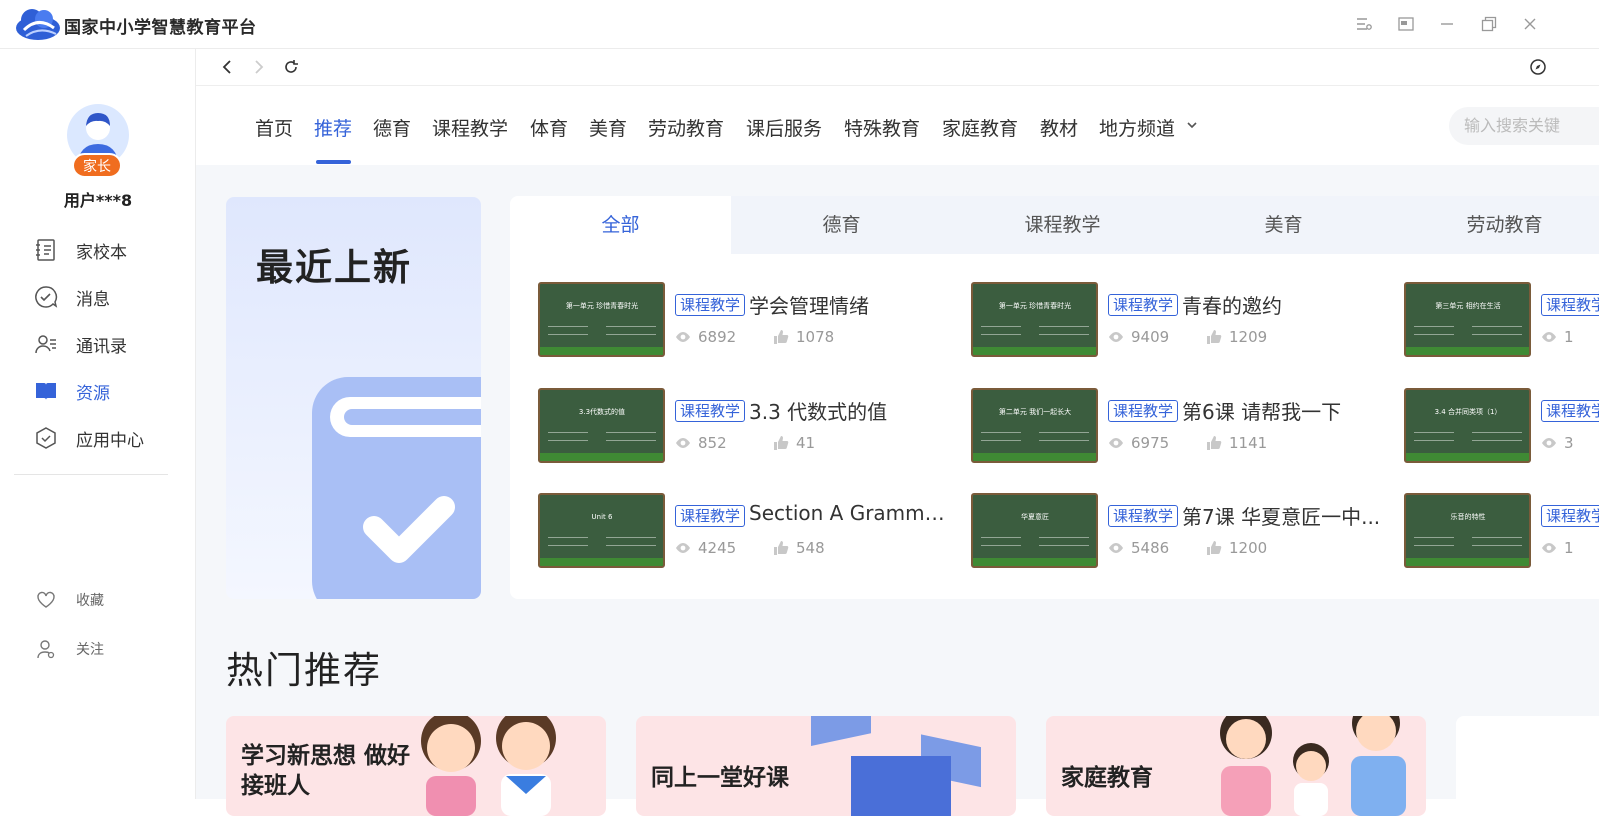  Describe the element at coordinates (748, 530) in the screenshot. I see `resource-item: Unit 6 课程教学 Section A Grammar... 4245 548` at that location.